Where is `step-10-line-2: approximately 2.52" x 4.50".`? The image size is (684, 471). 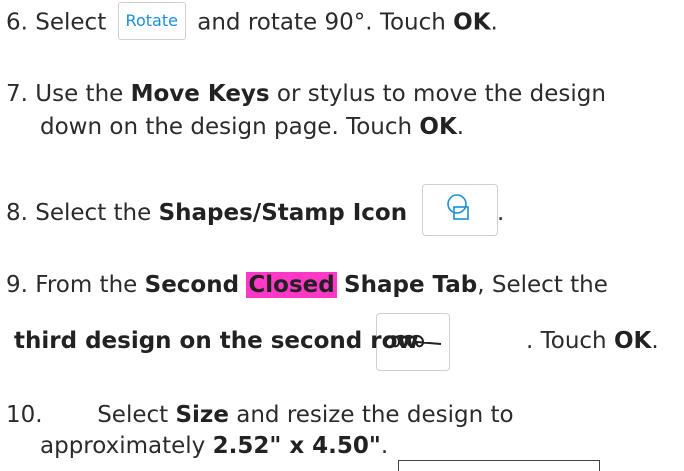 step-10-line-2: approximately 2.52" x 4.50". is located at coordinates (214, 446).